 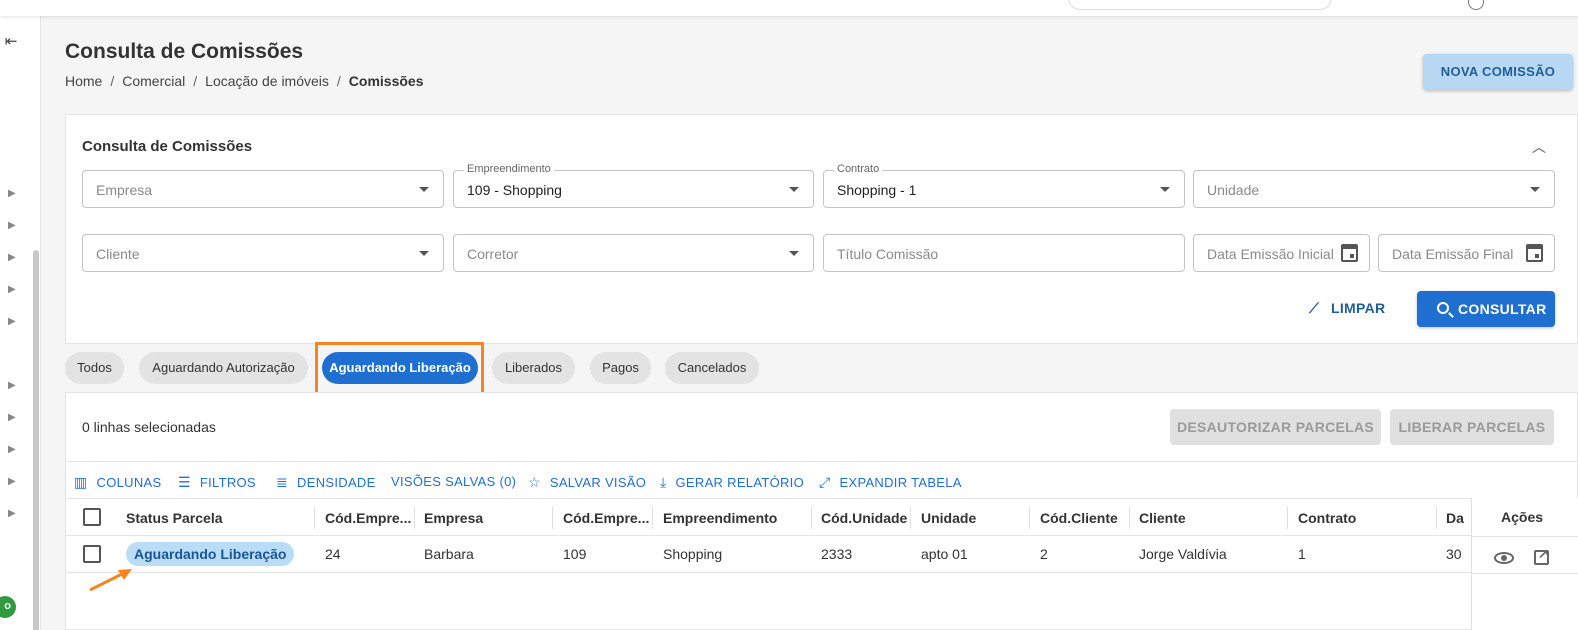 I want to click on selected-rows-count: 0 linhas selecionadas, so click(x=149, y=427).